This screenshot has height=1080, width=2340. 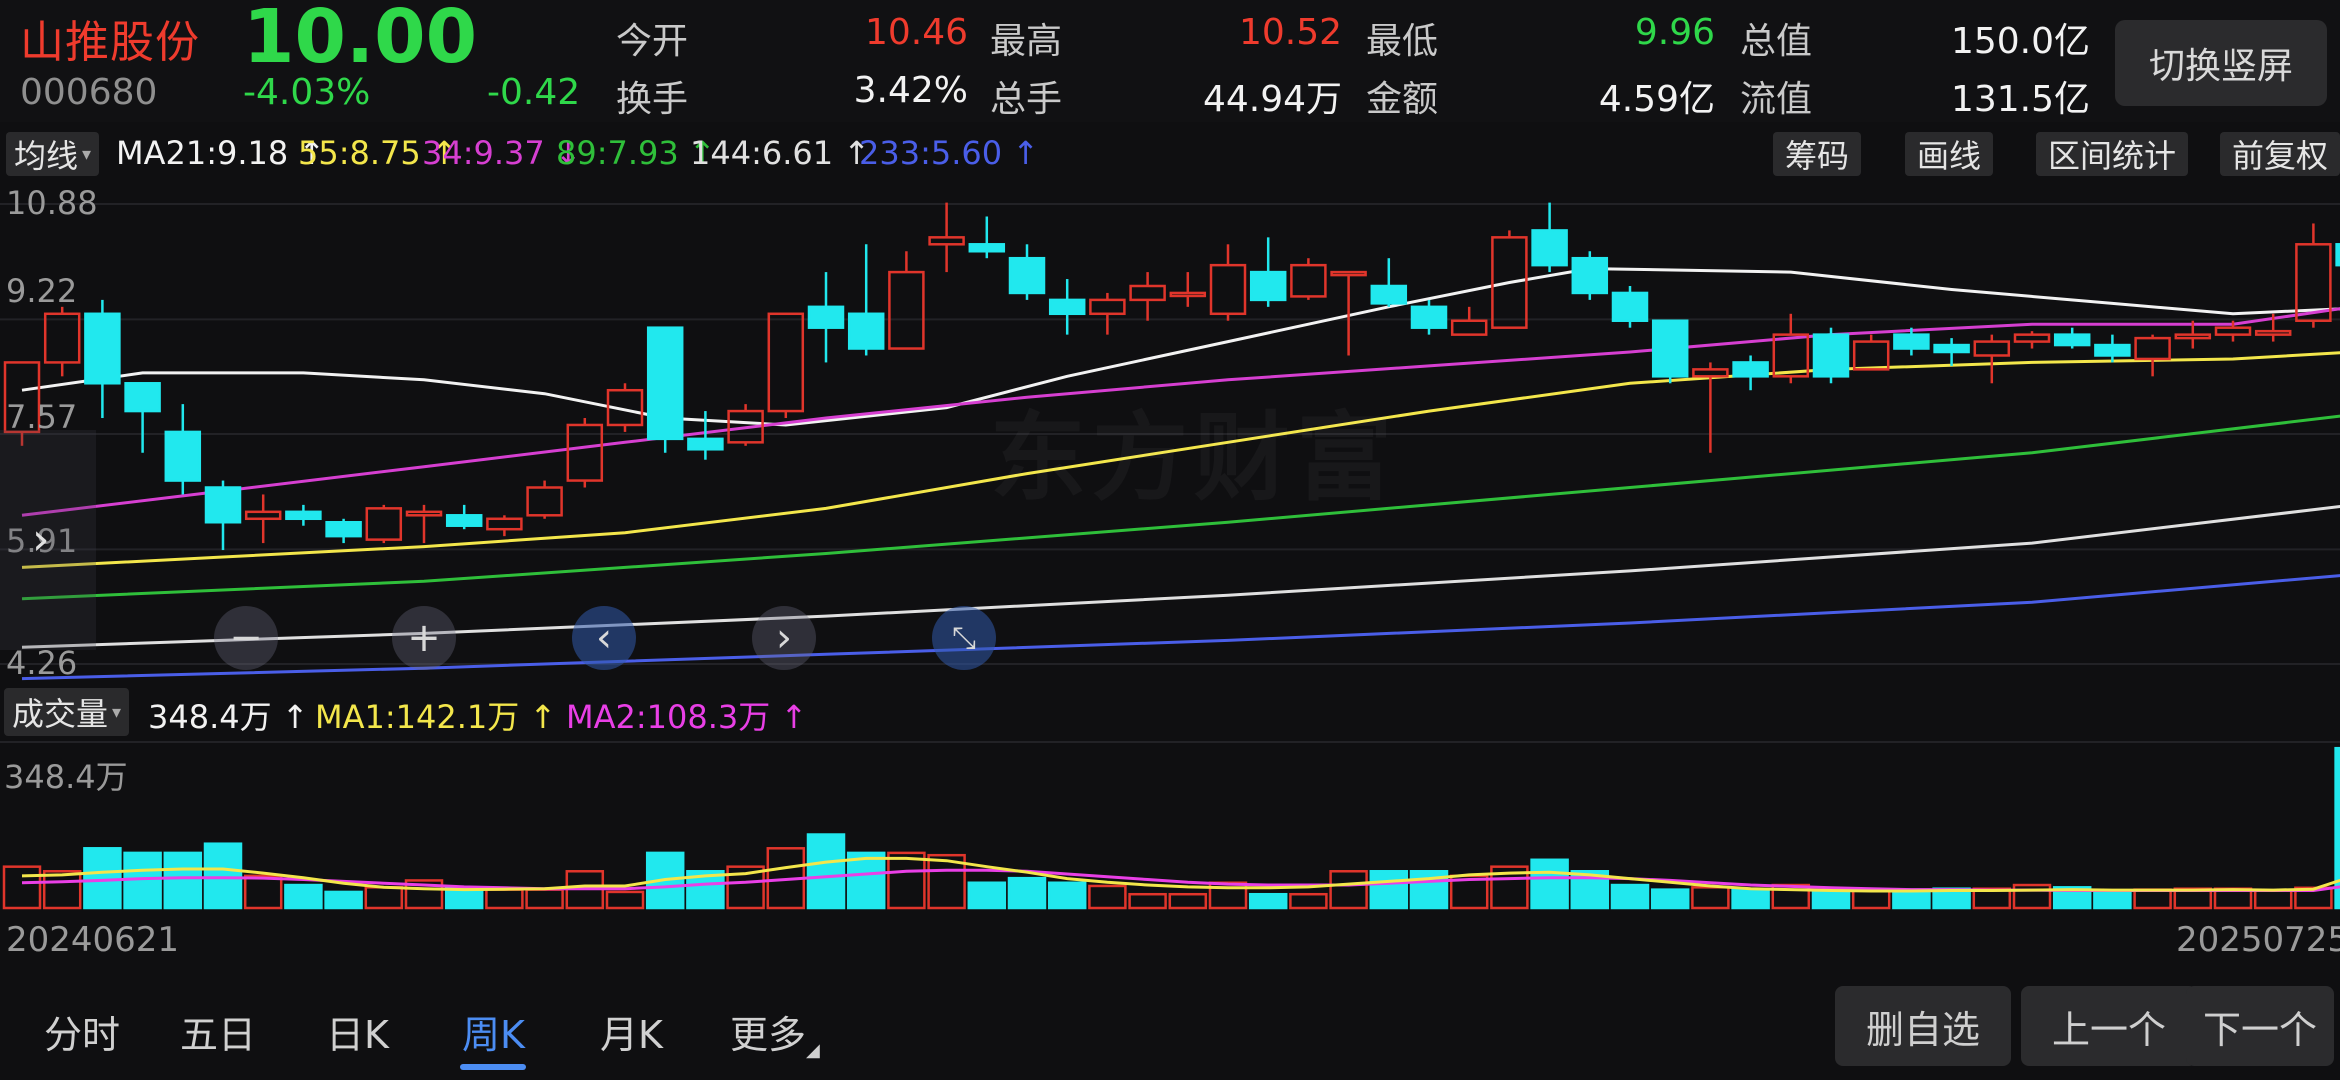 I want to click on draw-line-button: 画线, so click(x=1949, y=154).